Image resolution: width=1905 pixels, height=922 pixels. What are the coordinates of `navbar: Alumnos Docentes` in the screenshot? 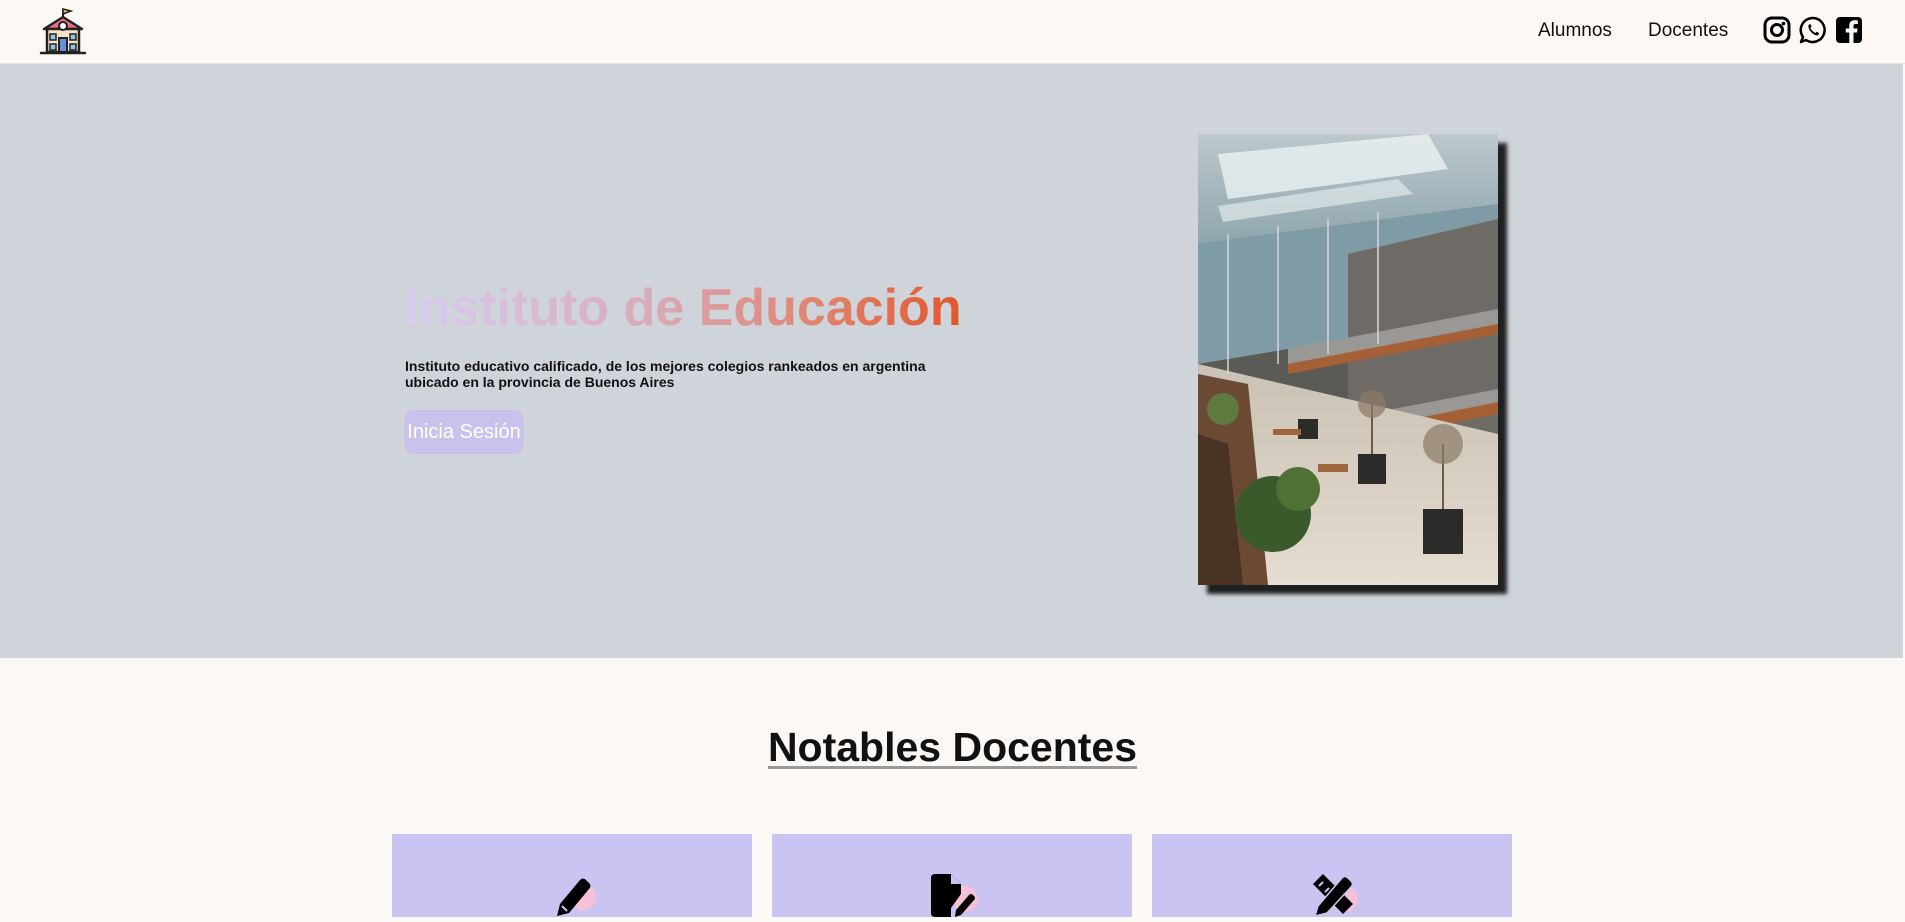 It's located at (952, 32).